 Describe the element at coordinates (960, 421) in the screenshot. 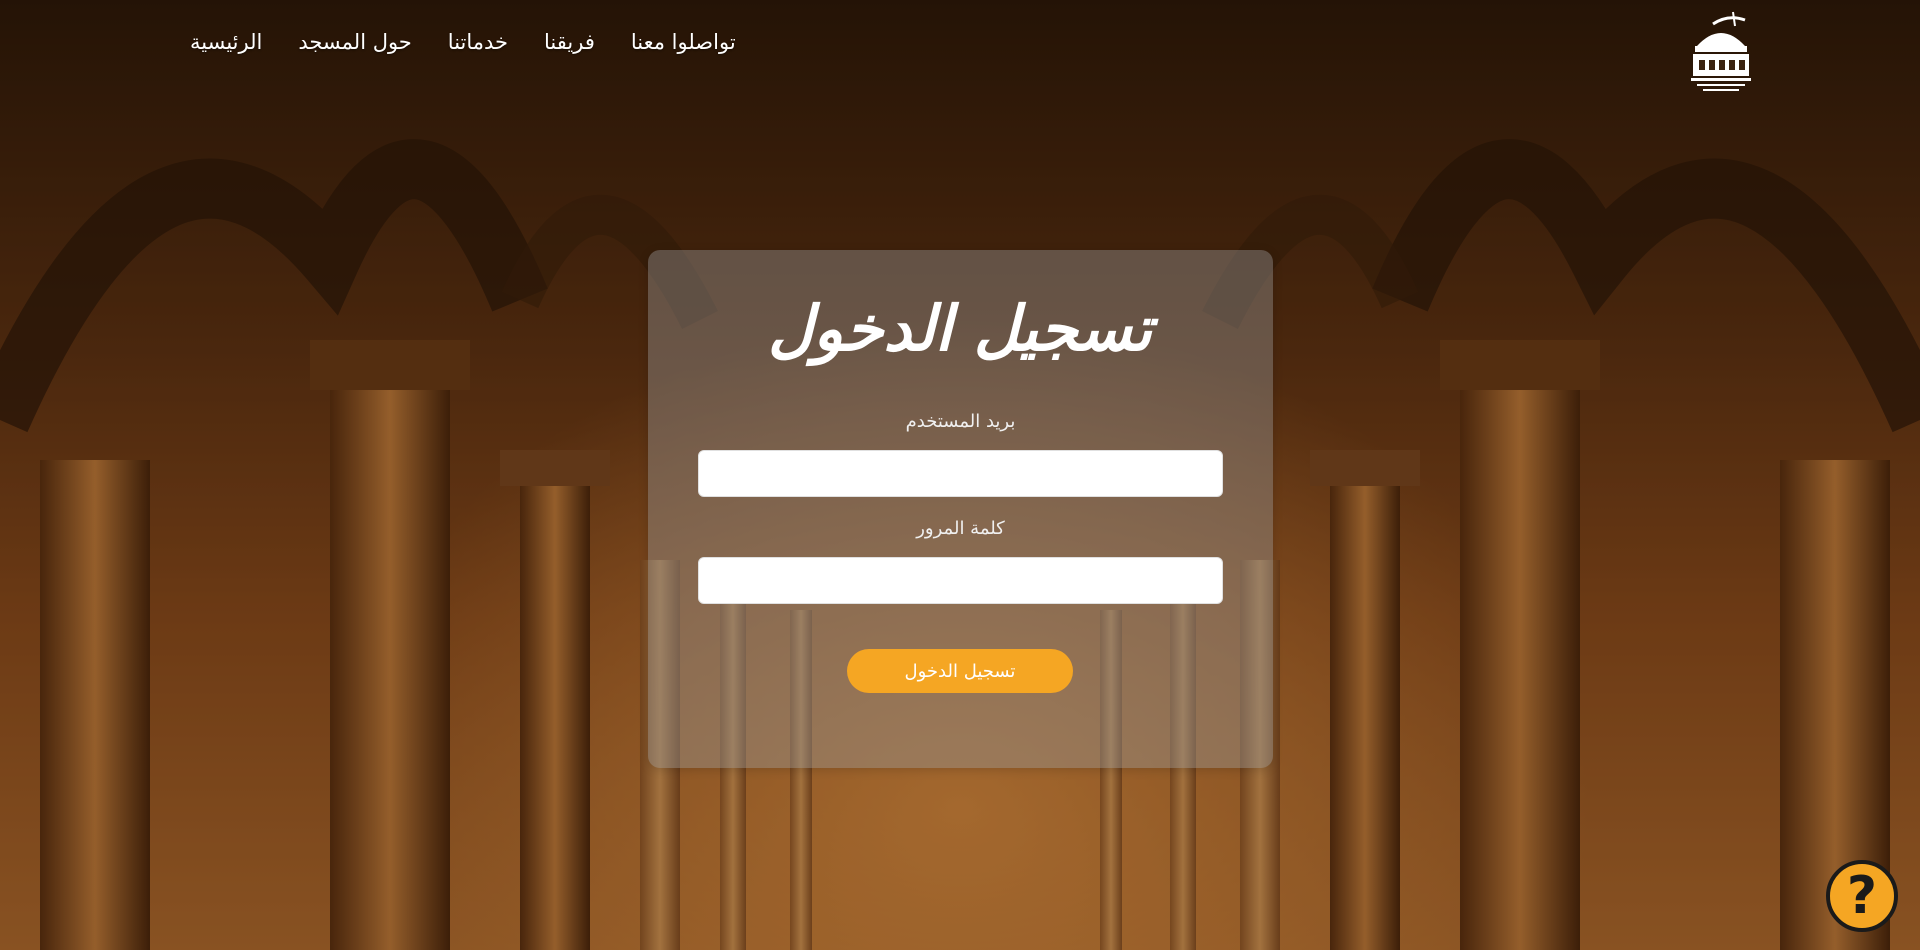

I see `email-label: بريد المستخدم` at that location.